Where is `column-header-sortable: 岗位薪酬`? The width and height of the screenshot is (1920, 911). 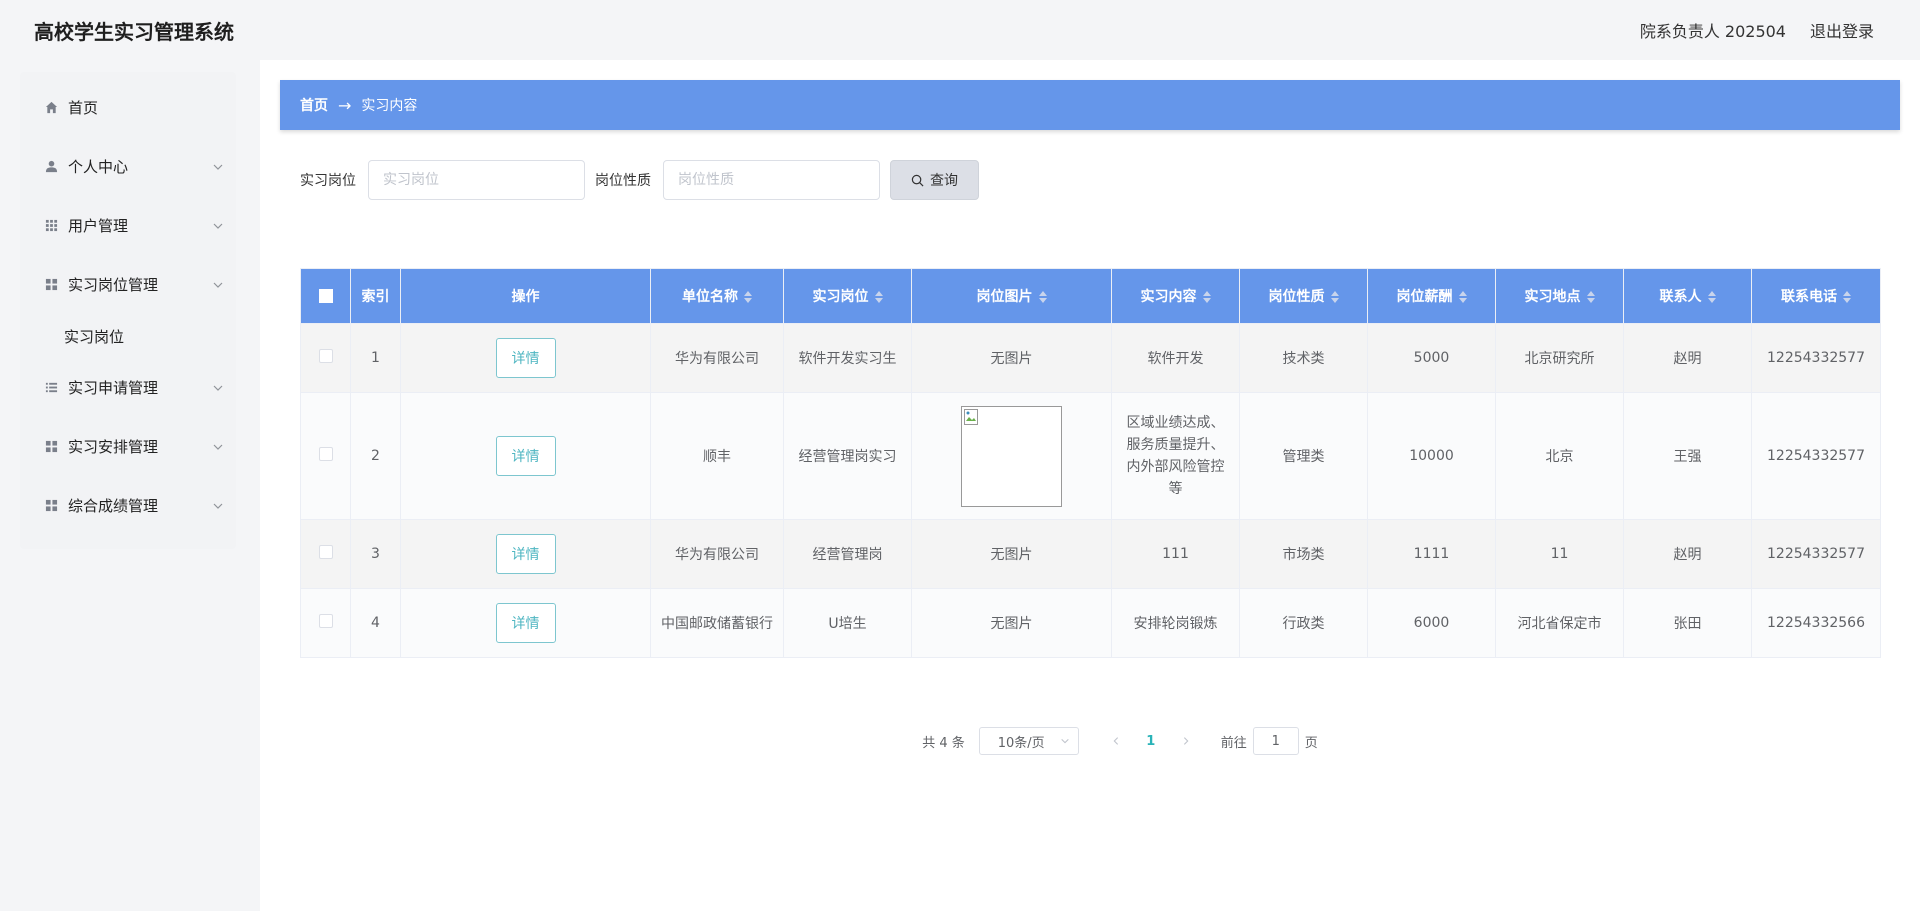 column-header-sortable: 岗位薪酬 is located at coordinates (1431, 296).